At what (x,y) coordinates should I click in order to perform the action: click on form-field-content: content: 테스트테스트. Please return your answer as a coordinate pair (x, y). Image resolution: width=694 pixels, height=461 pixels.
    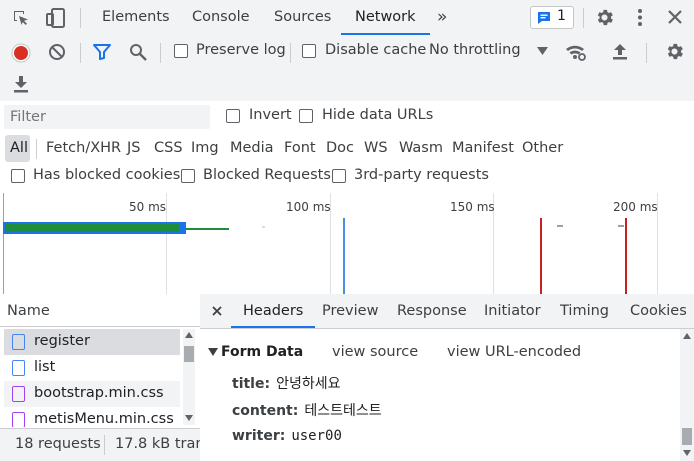
    Looking at the image, I should click on (307, 410).